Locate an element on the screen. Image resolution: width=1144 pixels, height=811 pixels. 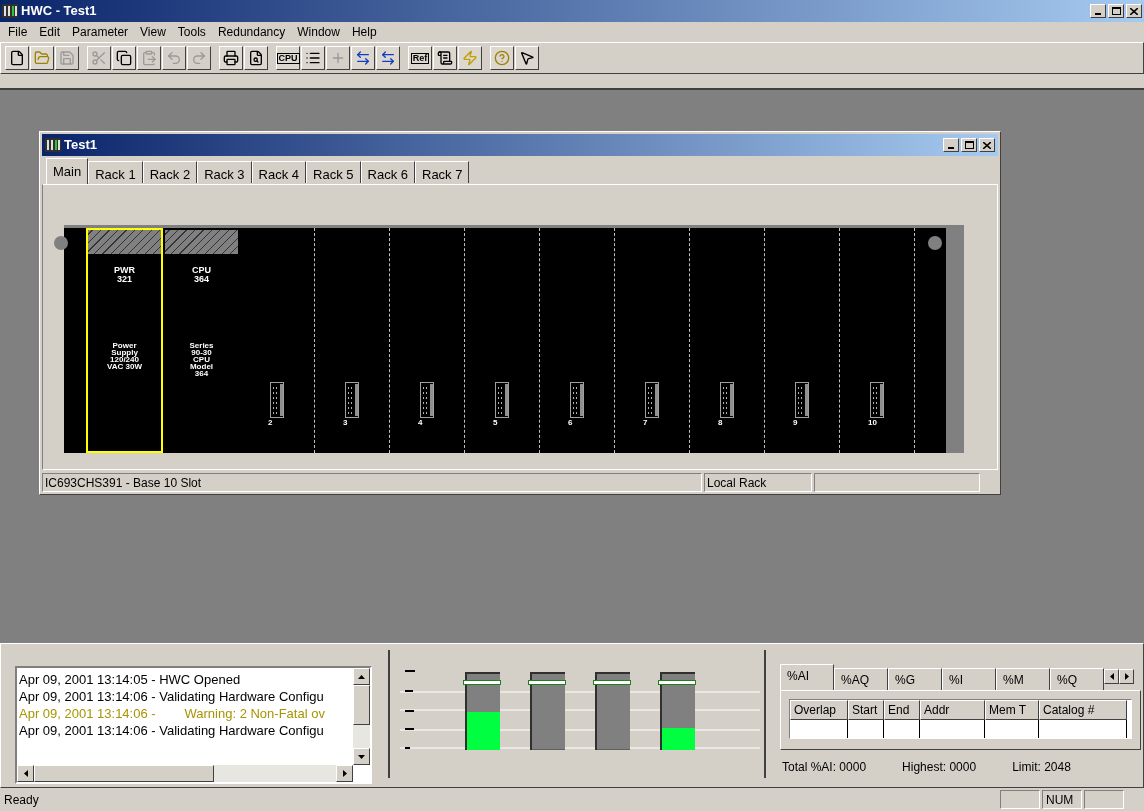
save-icon is located at coordinates (67, 58).